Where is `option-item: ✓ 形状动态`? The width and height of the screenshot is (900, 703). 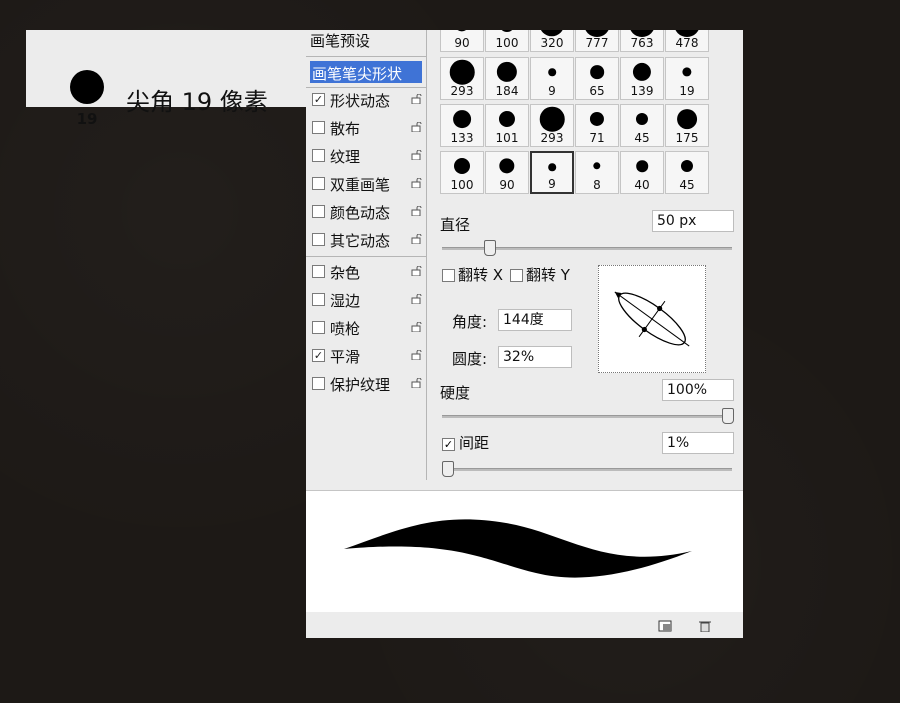
option-item: ✓ 形状动态 is located at coordinates (366, 100).